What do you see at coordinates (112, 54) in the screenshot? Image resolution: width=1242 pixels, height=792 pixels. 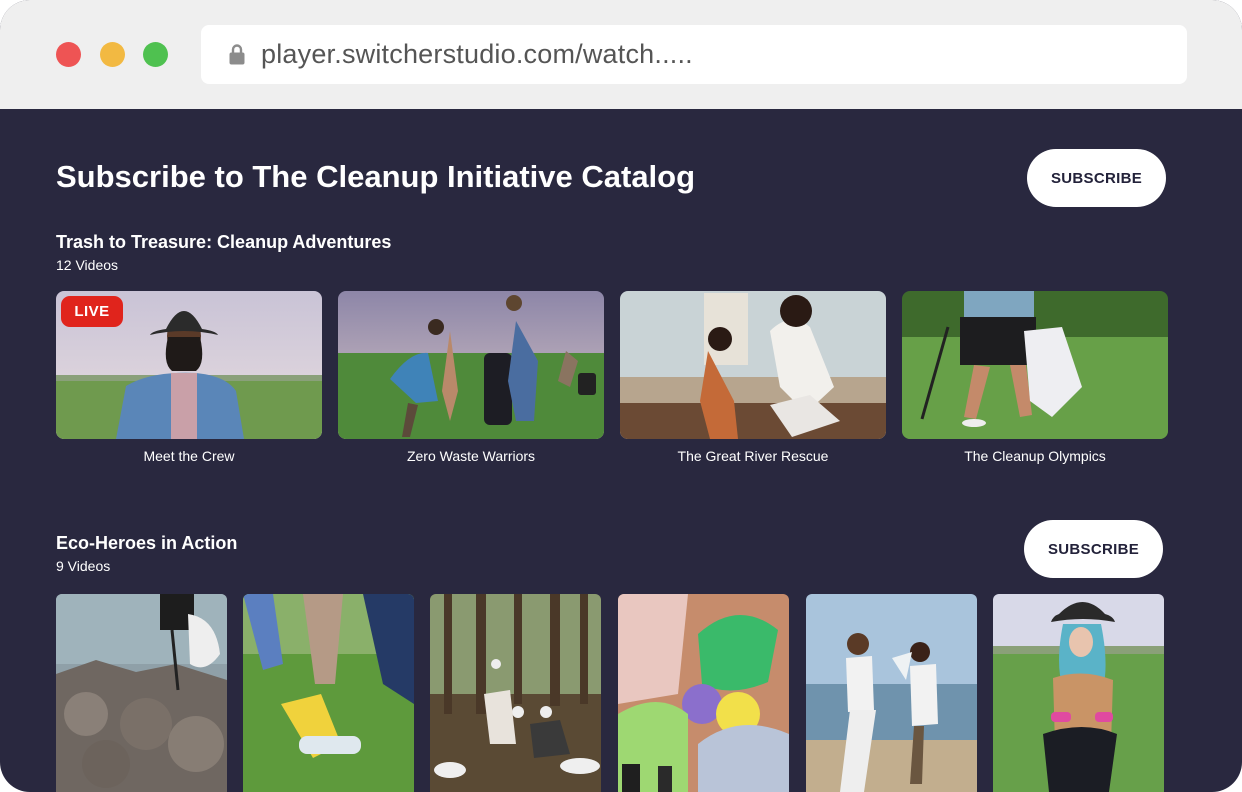 I see `minimize-window-button` at bounding box center [112, 54].